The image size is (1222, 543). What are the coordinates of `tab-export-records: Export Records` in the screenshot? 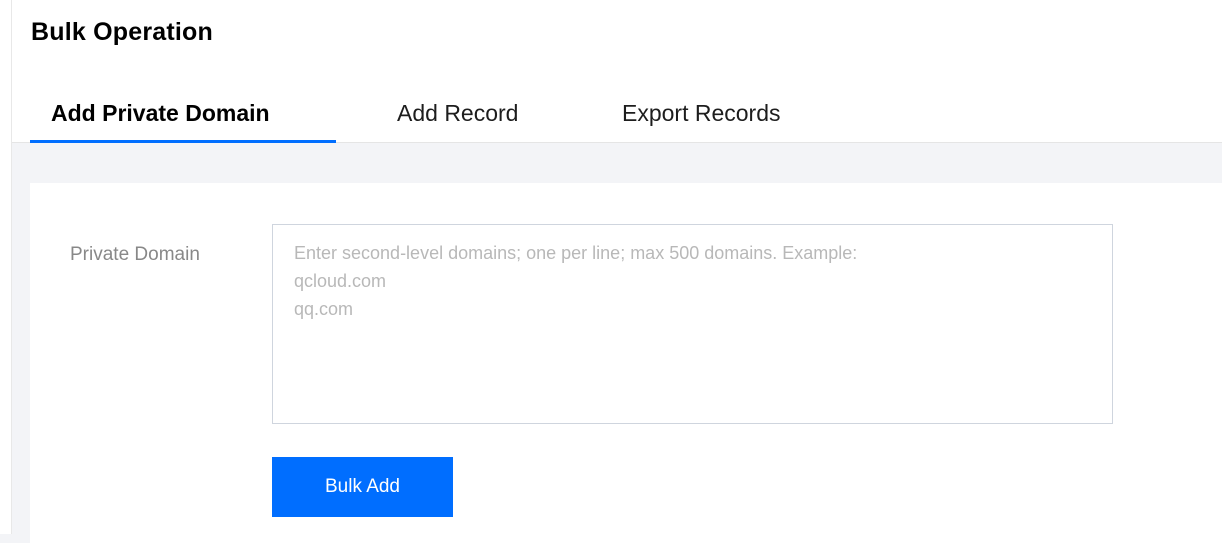 It's located at (716, 119).